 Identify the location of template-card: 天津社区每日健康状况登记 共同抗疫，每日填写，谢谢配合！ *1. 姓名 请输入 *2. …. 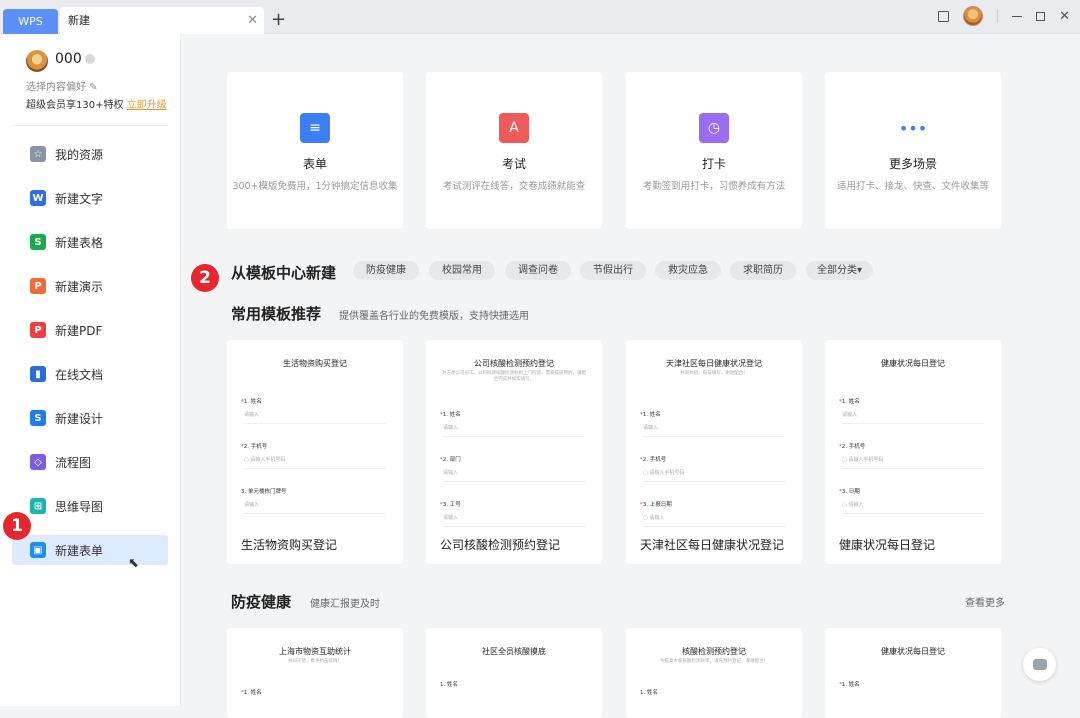
(714, 452).